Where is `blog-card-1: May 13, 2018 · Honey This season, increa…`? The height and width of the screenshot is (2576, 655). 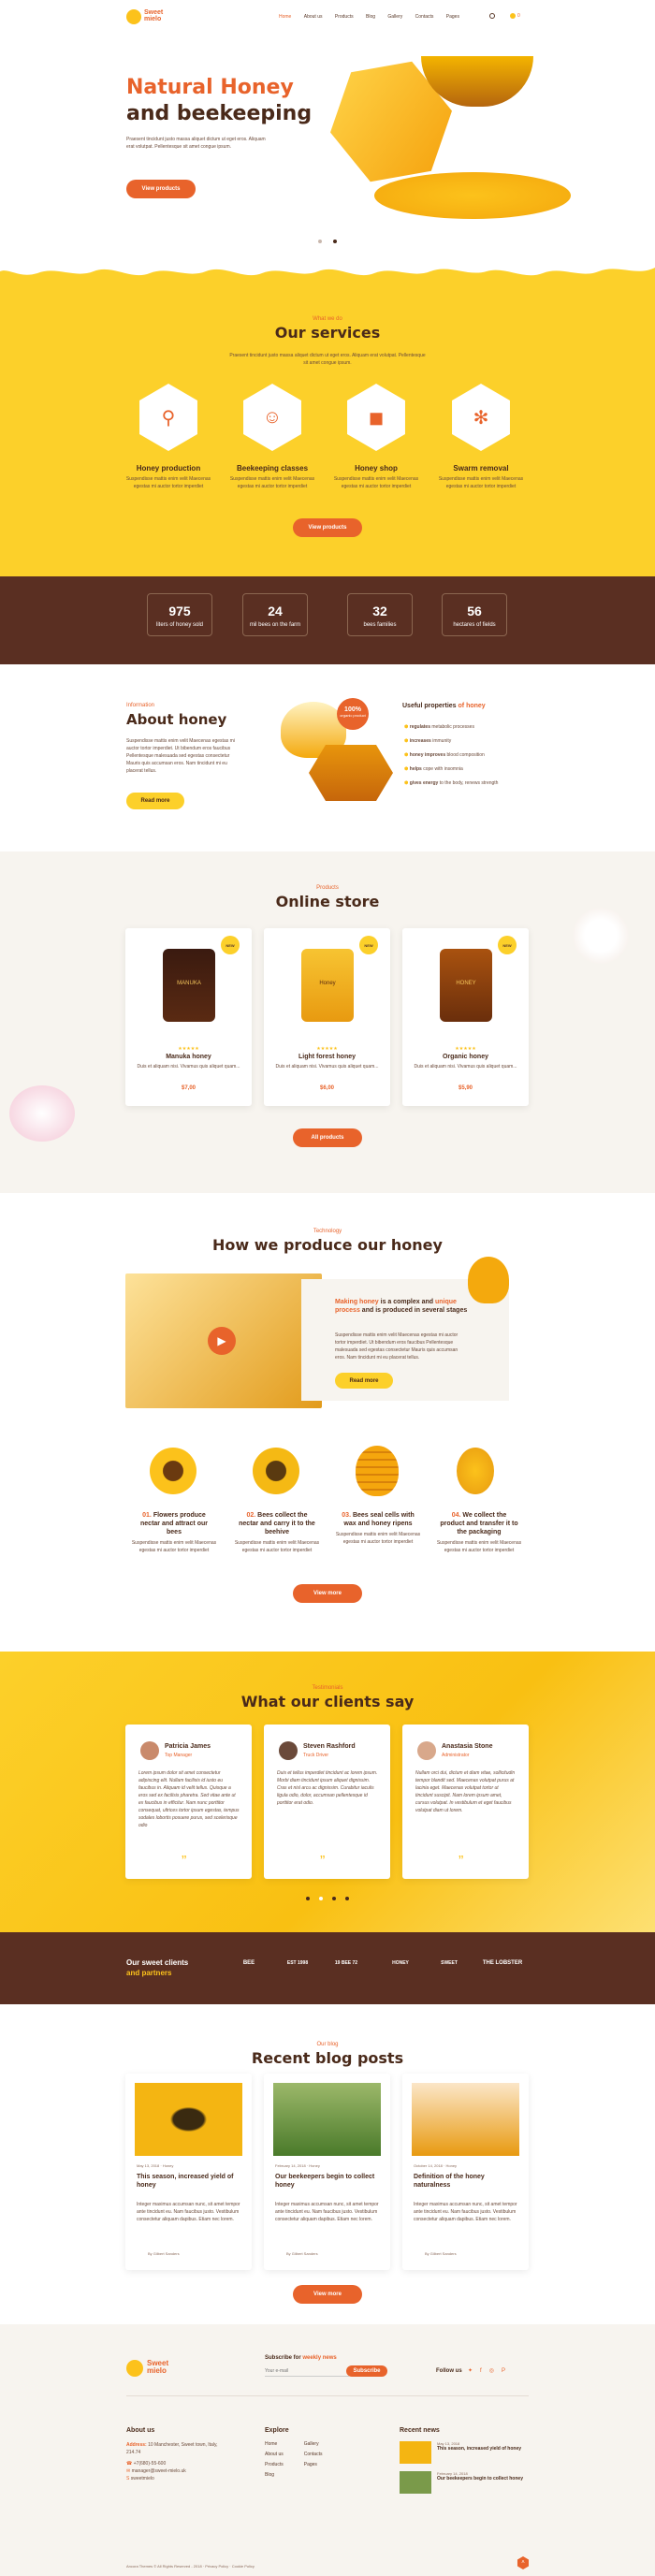 blog-card-1: May 13, 2018 · Honey This season, increa… is located at coordinates (188, 2172).